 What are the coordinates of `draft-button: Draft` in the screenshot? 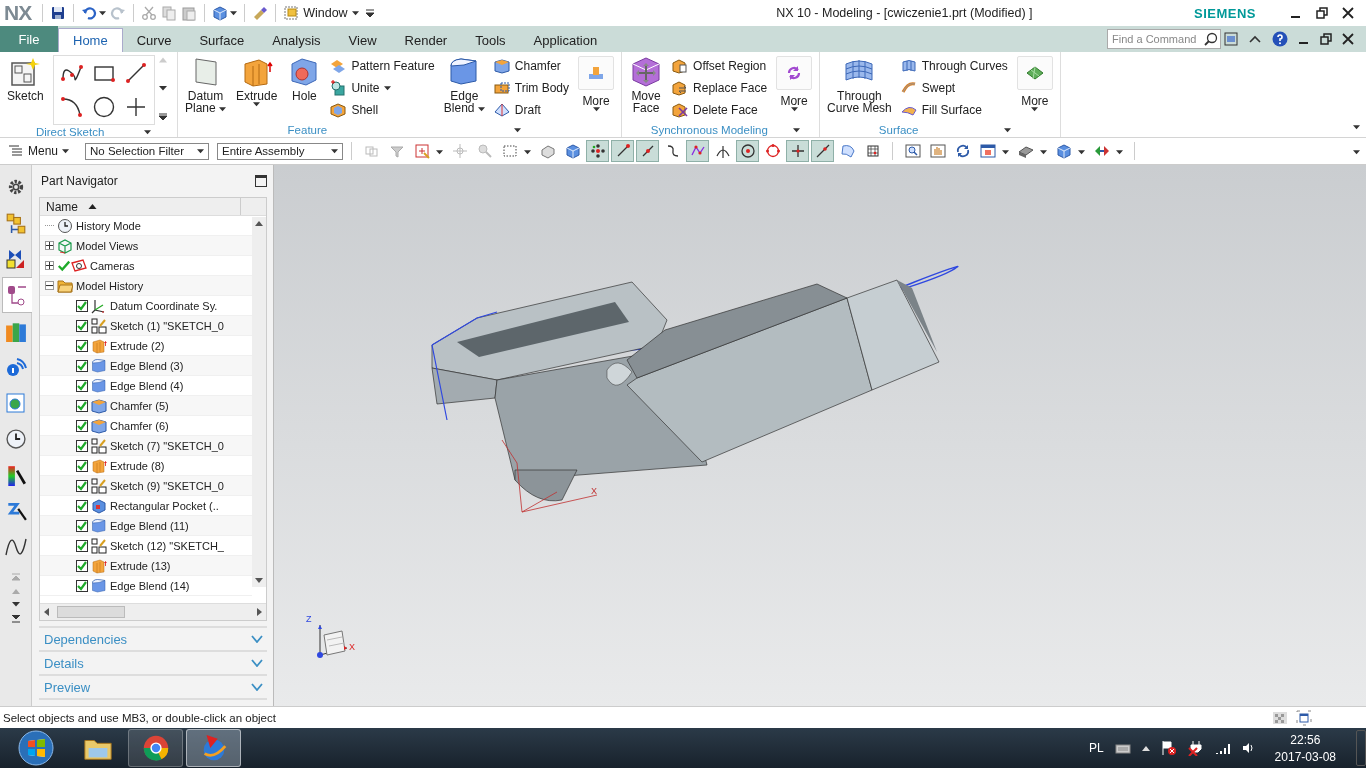 It's located at (531, 110).